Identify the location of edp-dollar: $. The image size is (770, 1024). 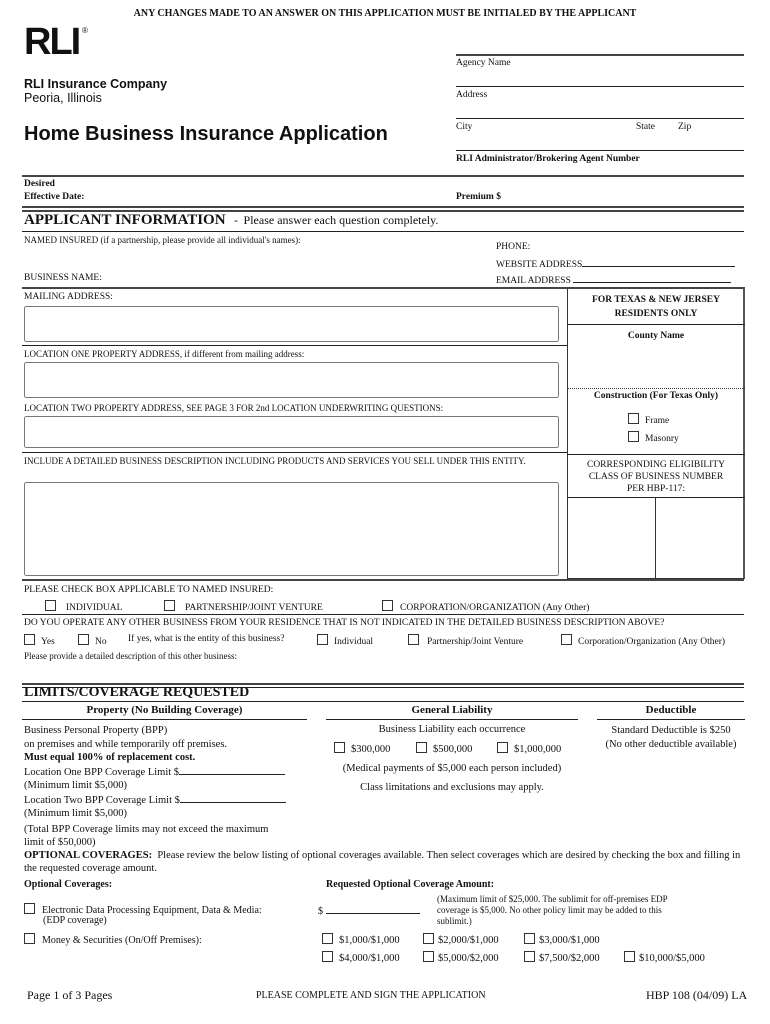
(320, 911).